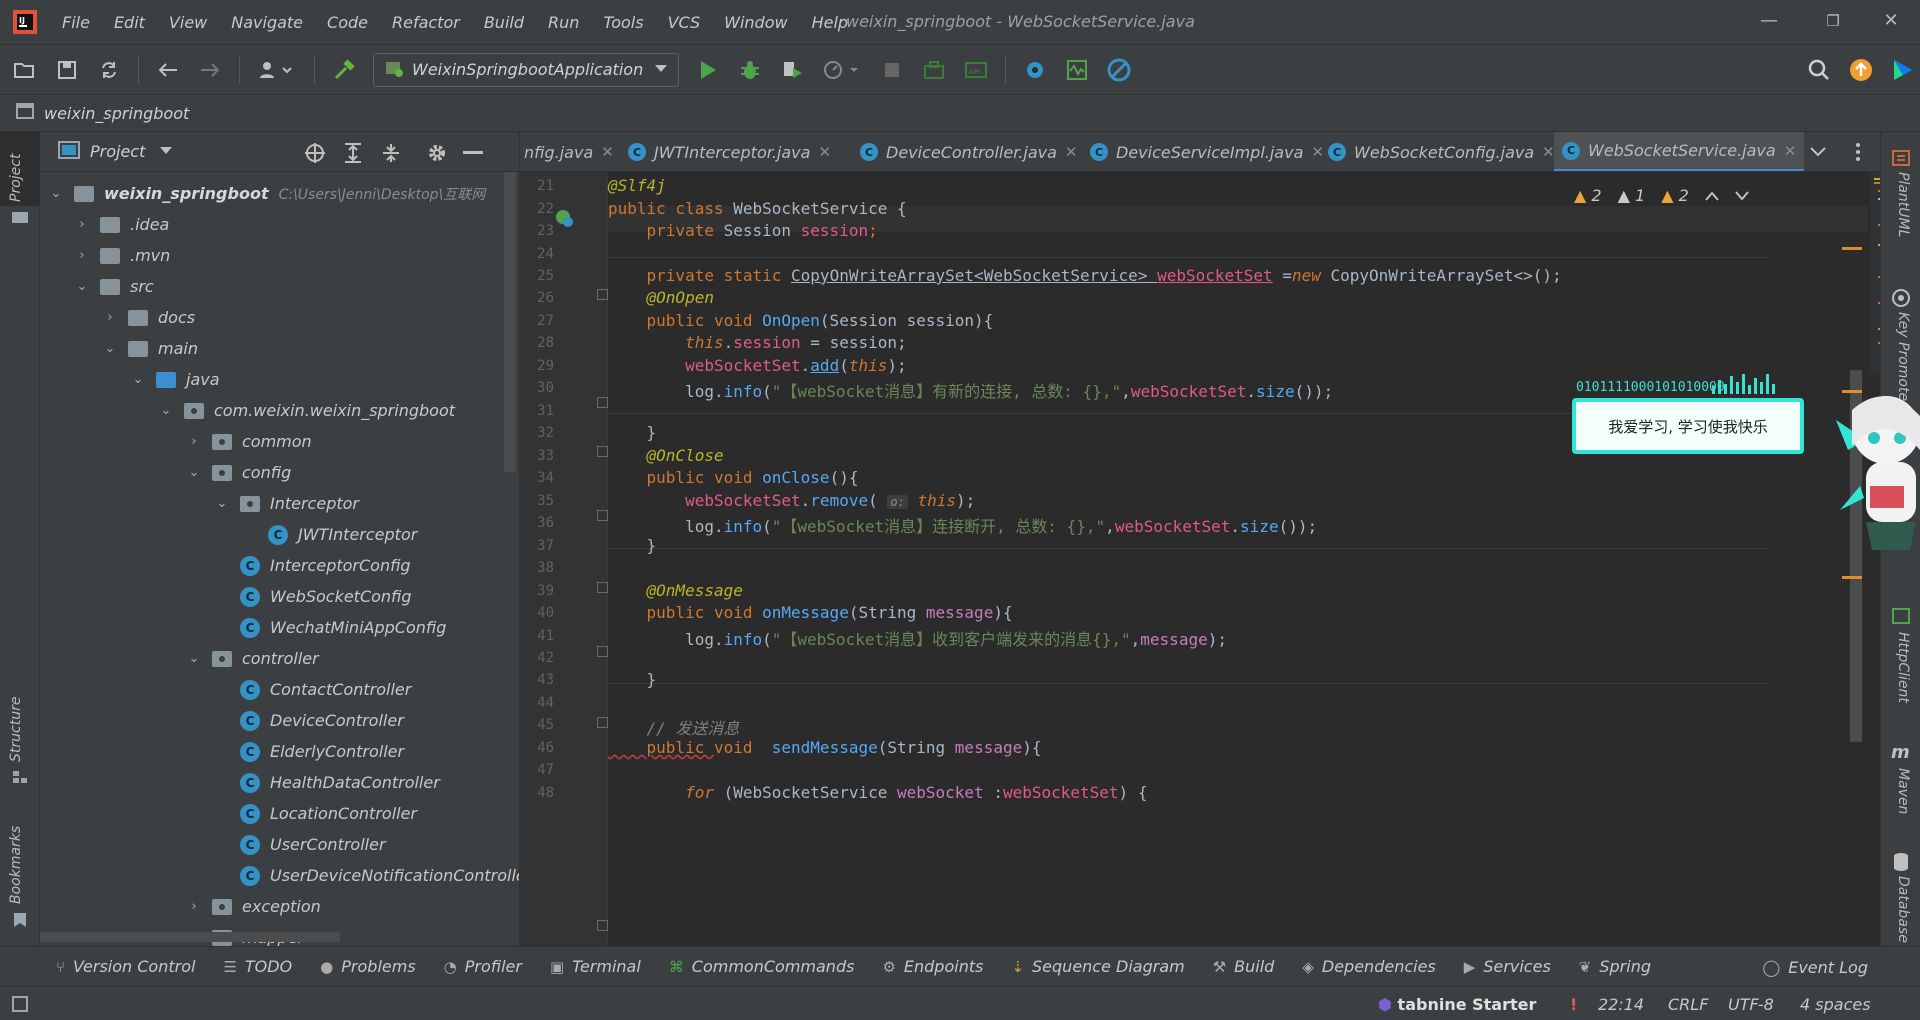 The width and height of the screenshot is (1920, 1020). Describe the element at coordinates (238, 472) in the screenshot. I see `tree-item: ⌄ config` at that location.